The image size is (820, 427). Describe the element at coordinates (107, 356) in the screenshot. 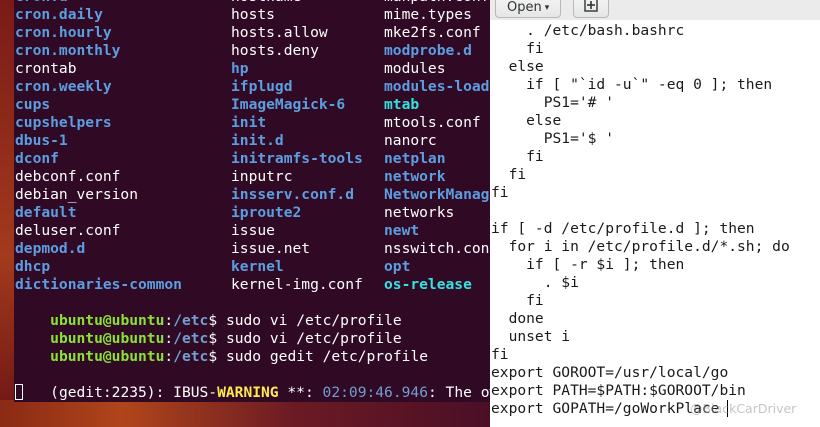

I see `prompt-user: ubuntu@ubuntu` at that location.